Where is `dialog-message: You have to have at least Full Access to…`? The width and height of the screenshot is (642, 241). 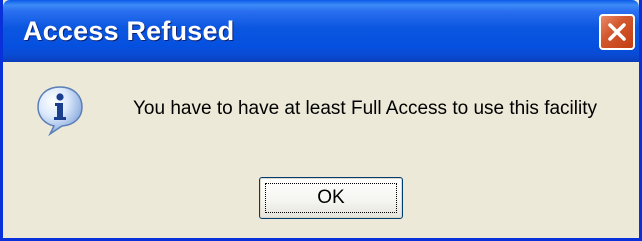
dialog-message: You have to have at least Full Access to… is located at coordinates (365, 108).